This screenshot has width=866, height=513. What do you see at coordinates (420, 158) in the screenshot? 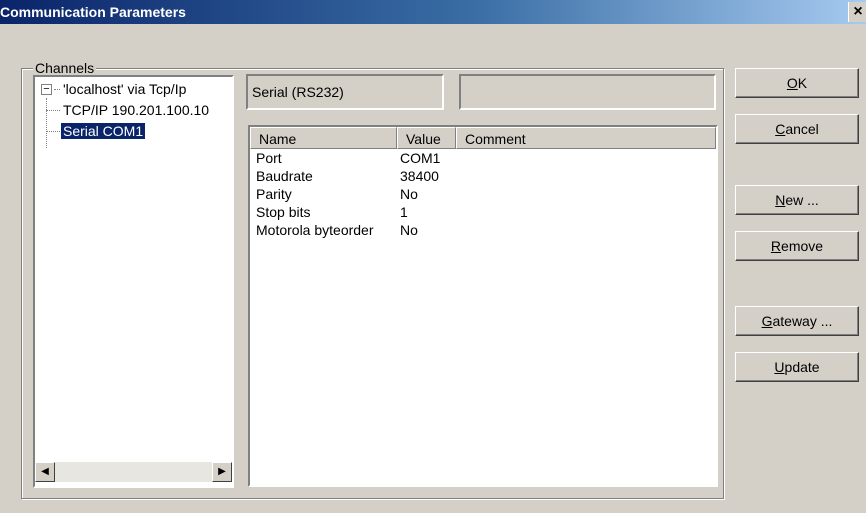
I see `param-value: COM1` at bounding box center [420, 158].